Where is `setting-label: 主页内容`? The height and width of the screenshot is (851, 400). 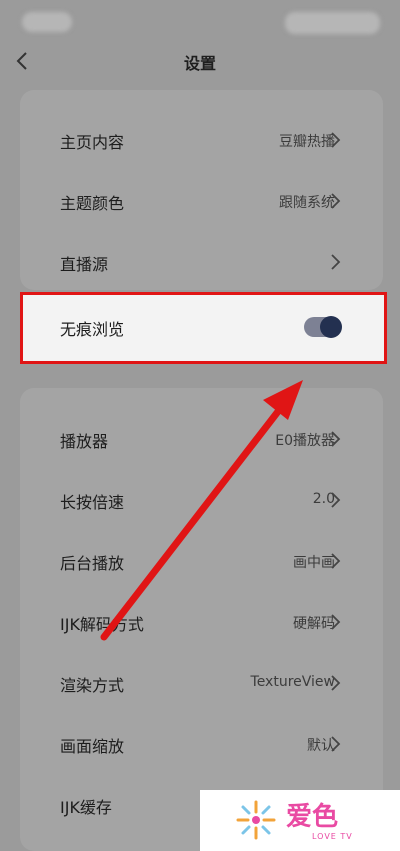
setting-label: 主页内容 is located at coordinates (92, 142).